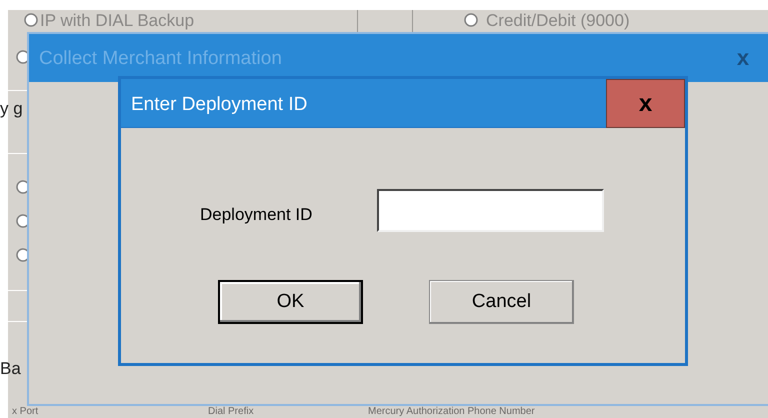  I want to click on close-button: x, so click(645, 103).